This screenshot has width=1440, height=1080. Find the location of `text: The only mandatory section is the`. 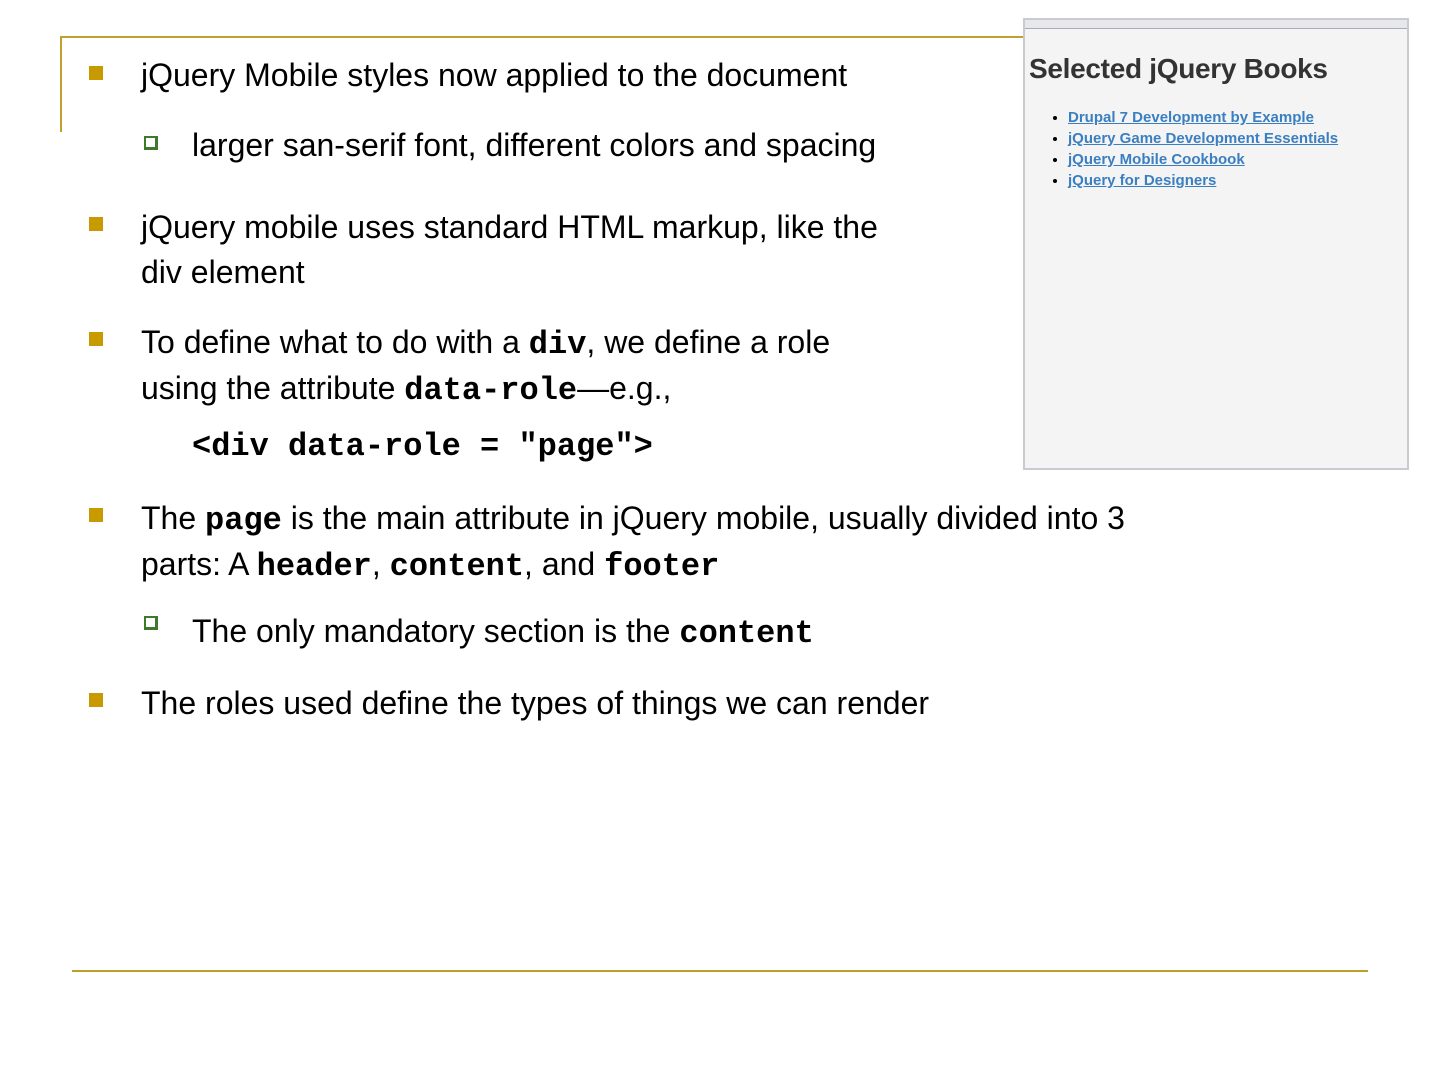

text: The only mandatory section is the is located at coordinates (436, 631).